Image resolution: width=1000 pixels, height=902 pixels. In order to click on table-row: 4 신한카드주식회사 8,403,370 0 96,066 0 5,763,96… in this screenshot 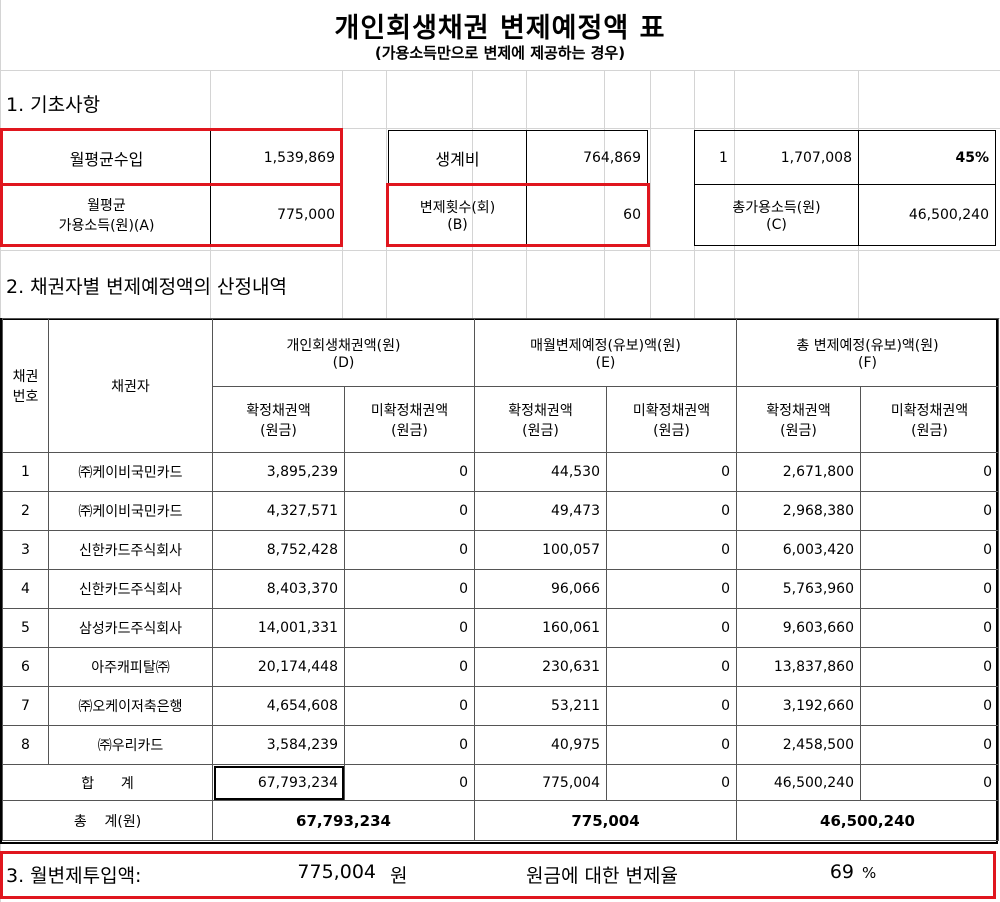, I will do `click(500, 589)`.